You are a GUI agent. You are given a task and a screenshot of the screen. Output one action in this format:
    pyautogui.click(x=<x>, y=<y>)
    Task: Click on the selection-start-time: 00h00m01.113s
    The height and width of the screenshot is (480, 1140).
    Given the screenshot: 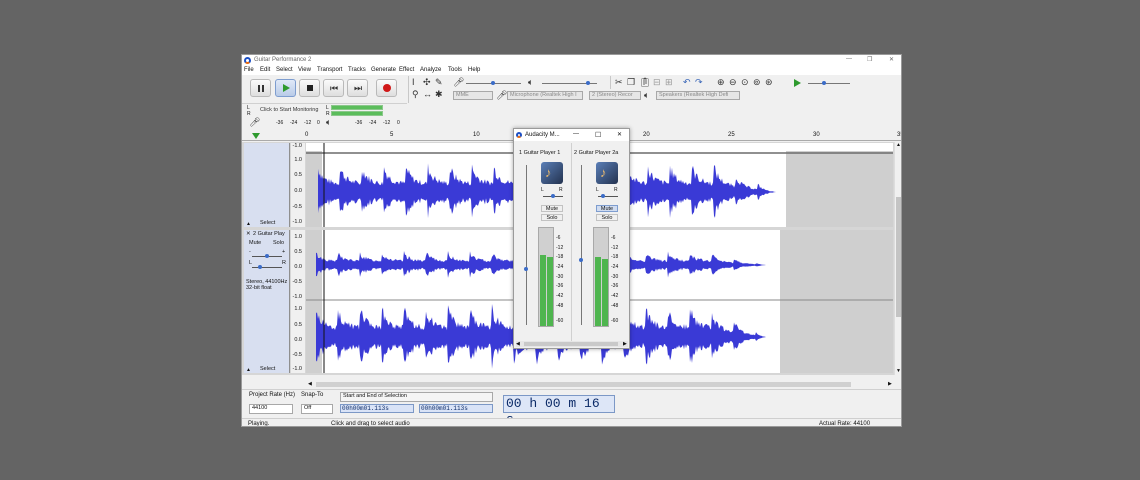 What is the action you would take?
    pyautogui.click(x=377, y=408)
    